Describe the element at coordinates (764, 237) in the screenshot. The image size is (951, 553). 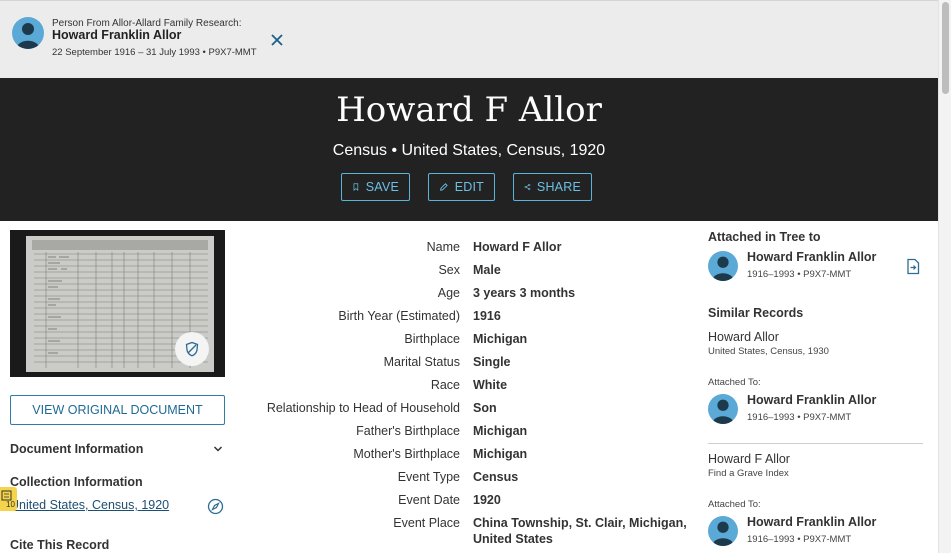
I see `attached-tree-heading: Attached in Tree to` at that location.